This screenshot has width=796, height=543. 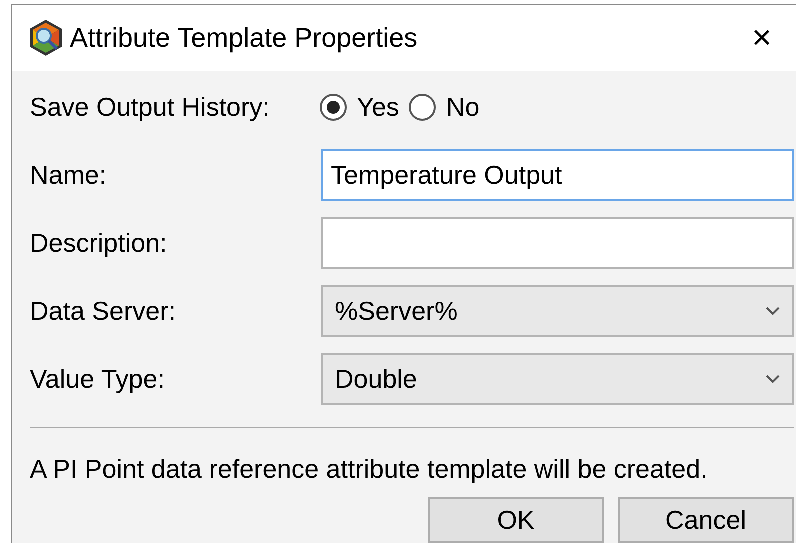 I want to click on dropdown: Double, so click(x=557, y=379).